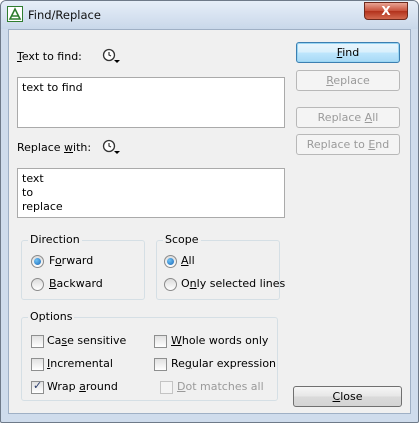 This screenshot has height=423, width=419. I want to click on scope-title: Scope, so click(182, 239).